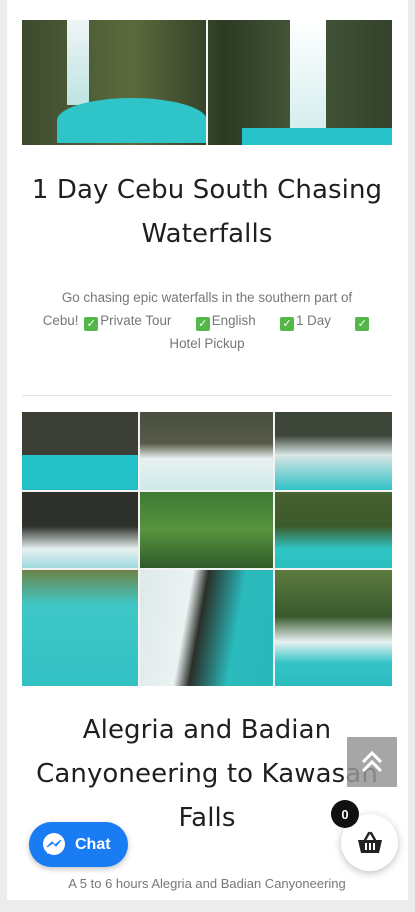  What do you see at coordinates (78, 62) in the screenshot?
I see `waterfall-left` at bounding box center [78, 62].